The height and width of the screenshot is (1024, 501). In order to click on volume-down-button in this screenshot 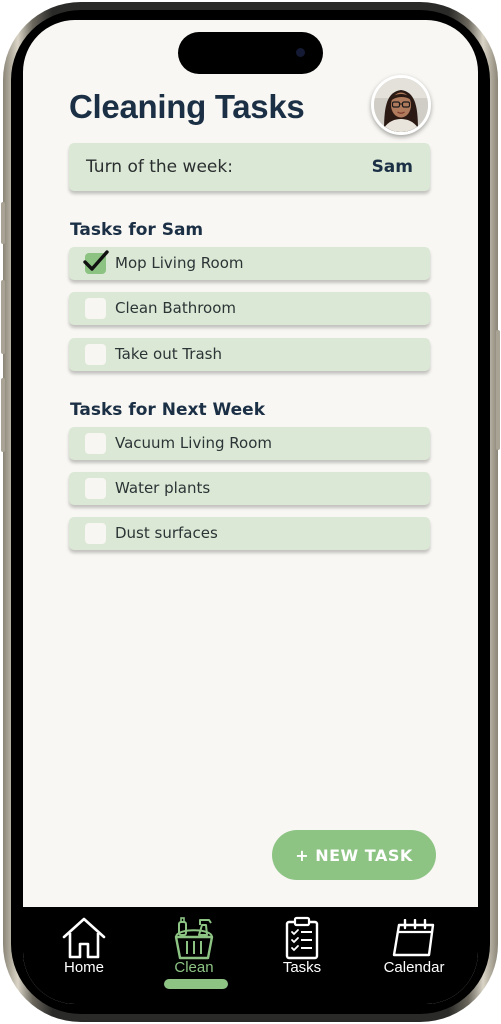, I will do `click(3, 415)`.